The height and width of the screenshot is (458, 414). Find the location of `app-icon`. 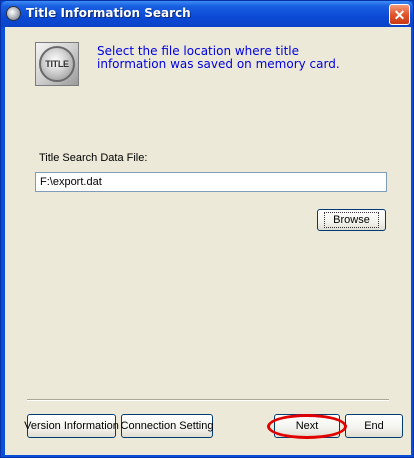

app-icon is located at coordinates (13, 13).